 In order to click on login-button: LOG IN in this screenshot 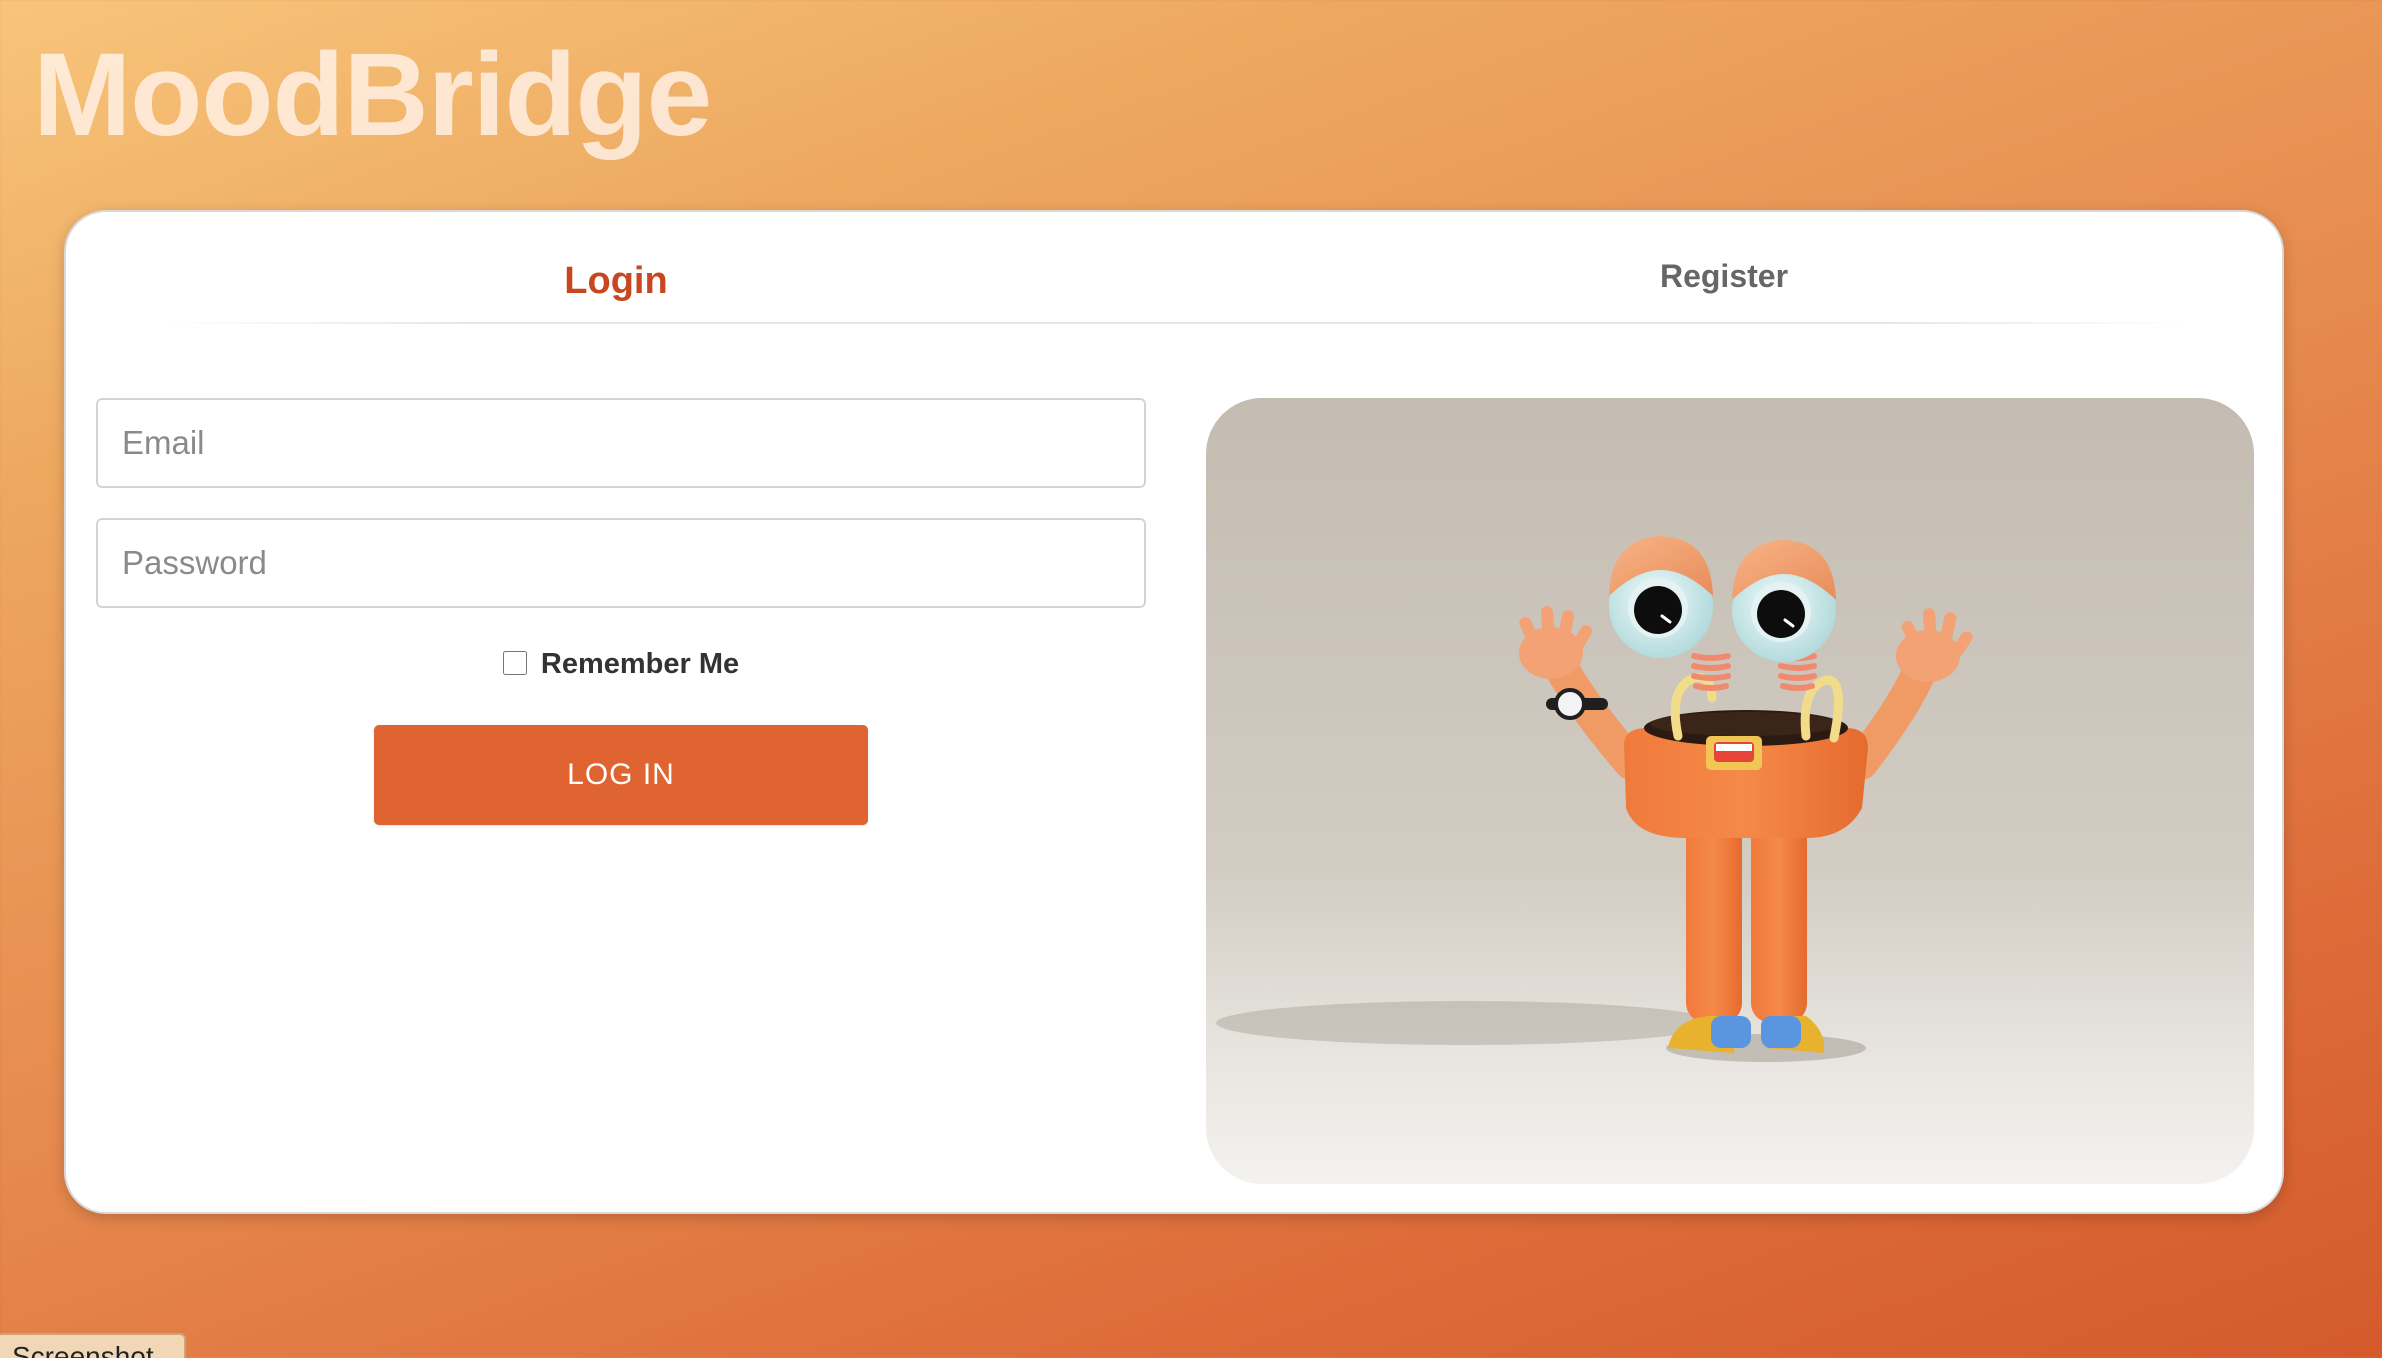, I will do `click(621, 775)`.